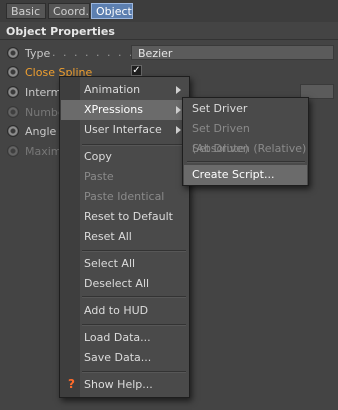 This screenshot has height=410, width=338. I want to click on menu-item-paste: Paste, so click(124, 177).